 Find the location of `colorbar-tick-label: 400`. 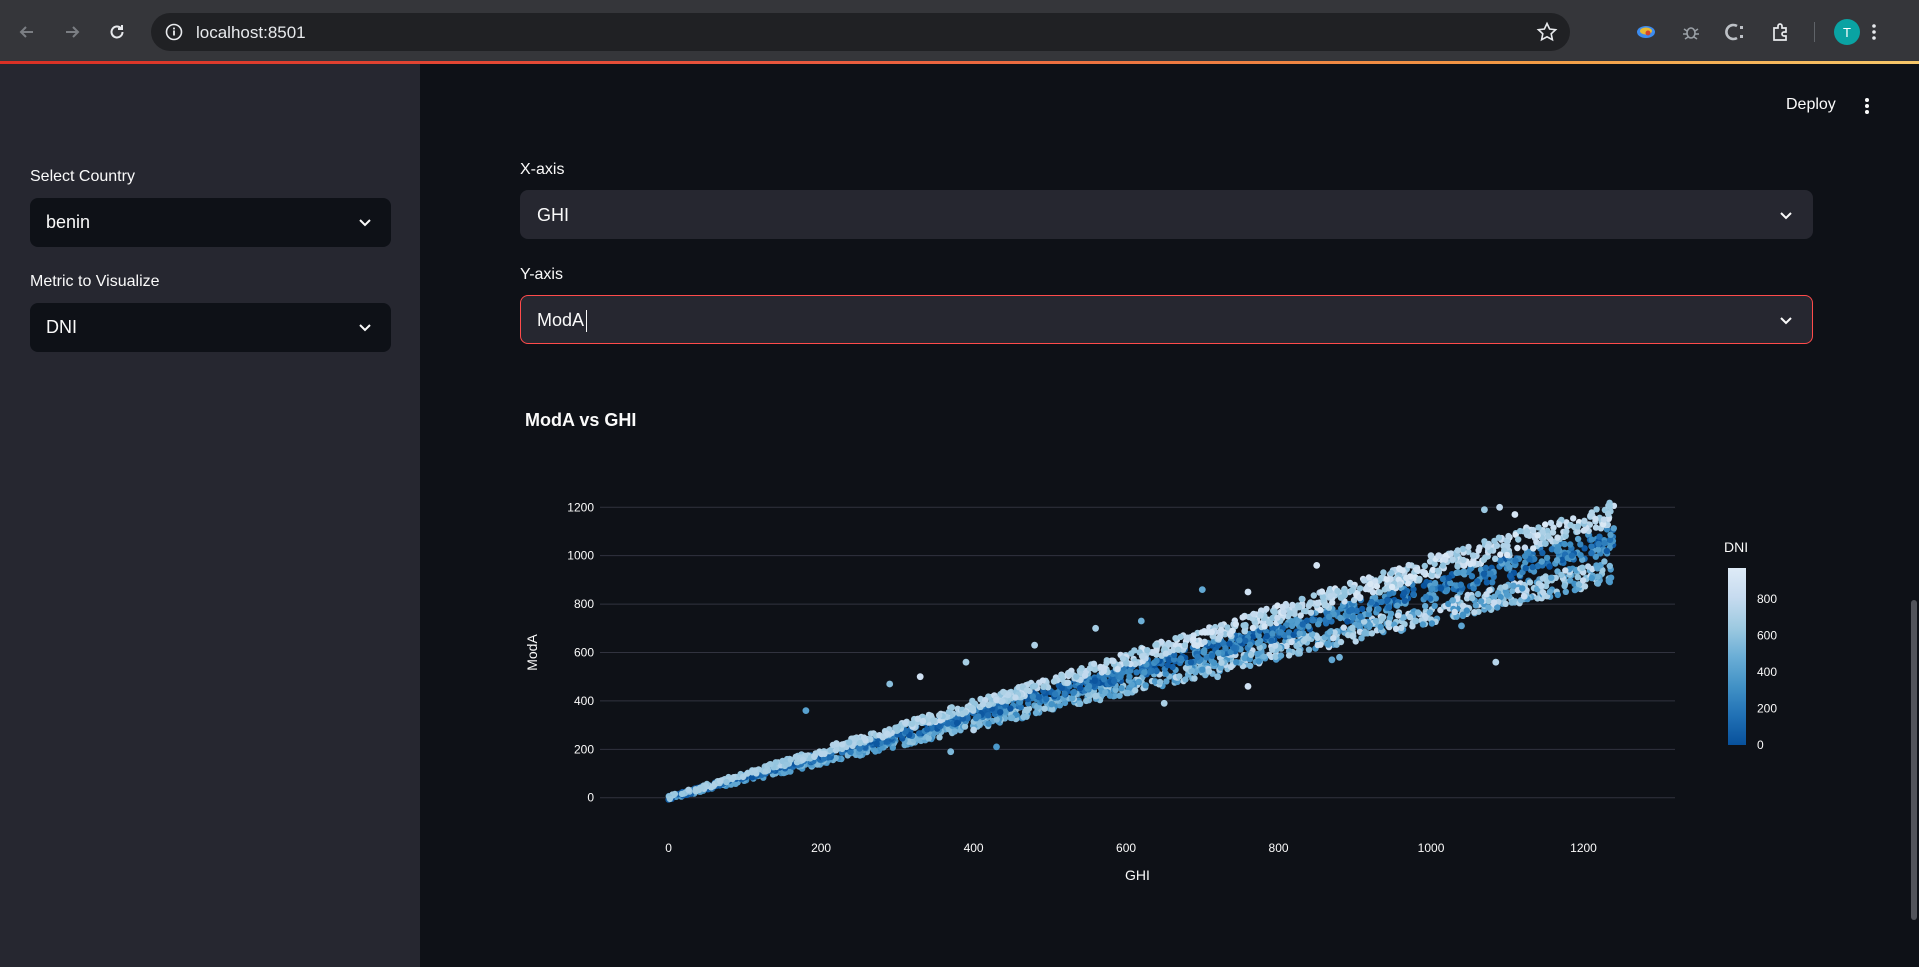

colorbar-tick-label: 400 is located at coordinates (1767, 672).